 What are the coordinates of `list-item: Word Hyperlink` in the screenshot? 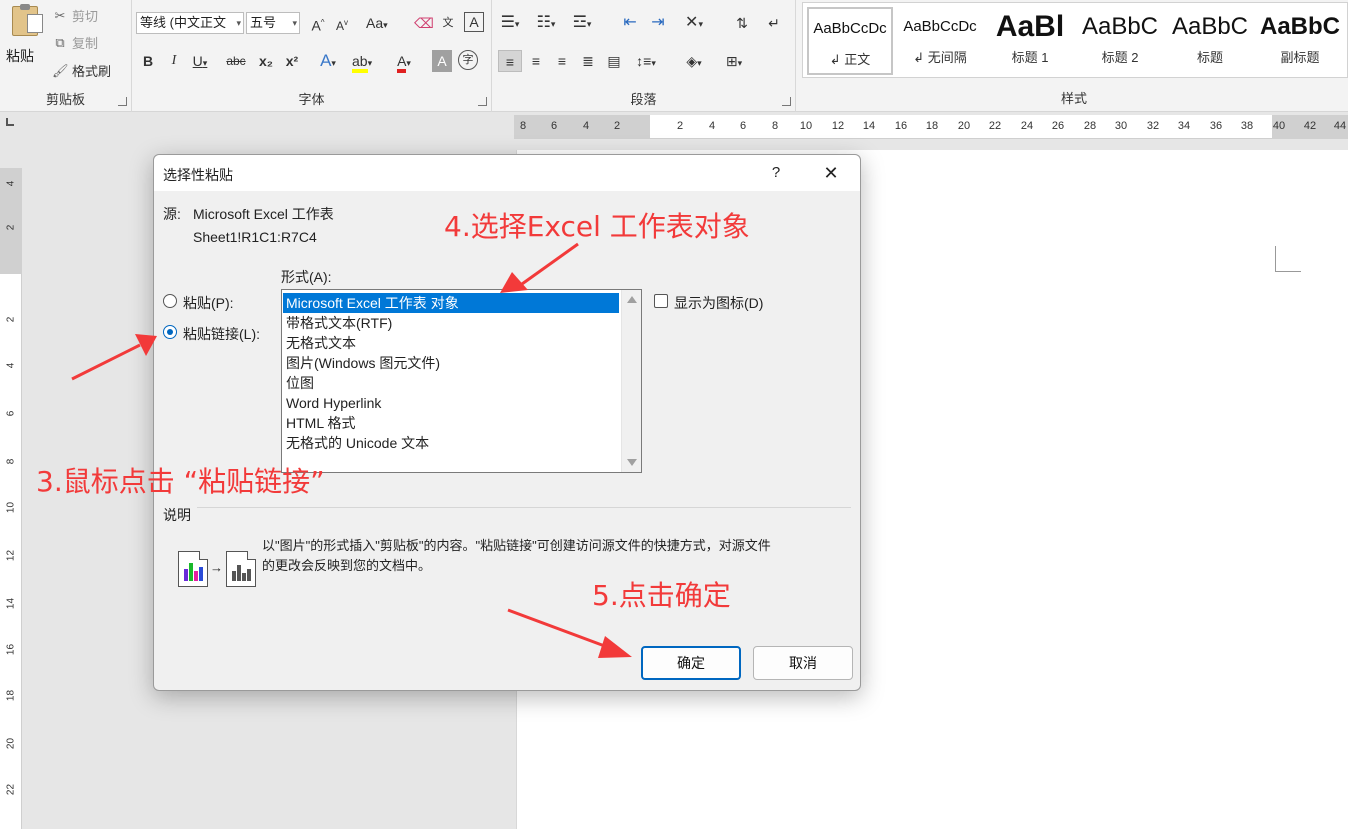 It's located at (451, 403).